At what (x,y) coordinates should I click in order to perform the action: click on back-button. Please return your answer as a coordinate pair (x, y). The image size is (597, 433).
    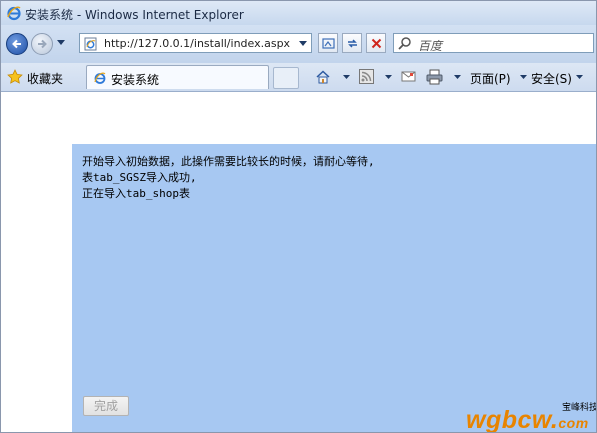
    Looking at the image, I should click on (17, 44).